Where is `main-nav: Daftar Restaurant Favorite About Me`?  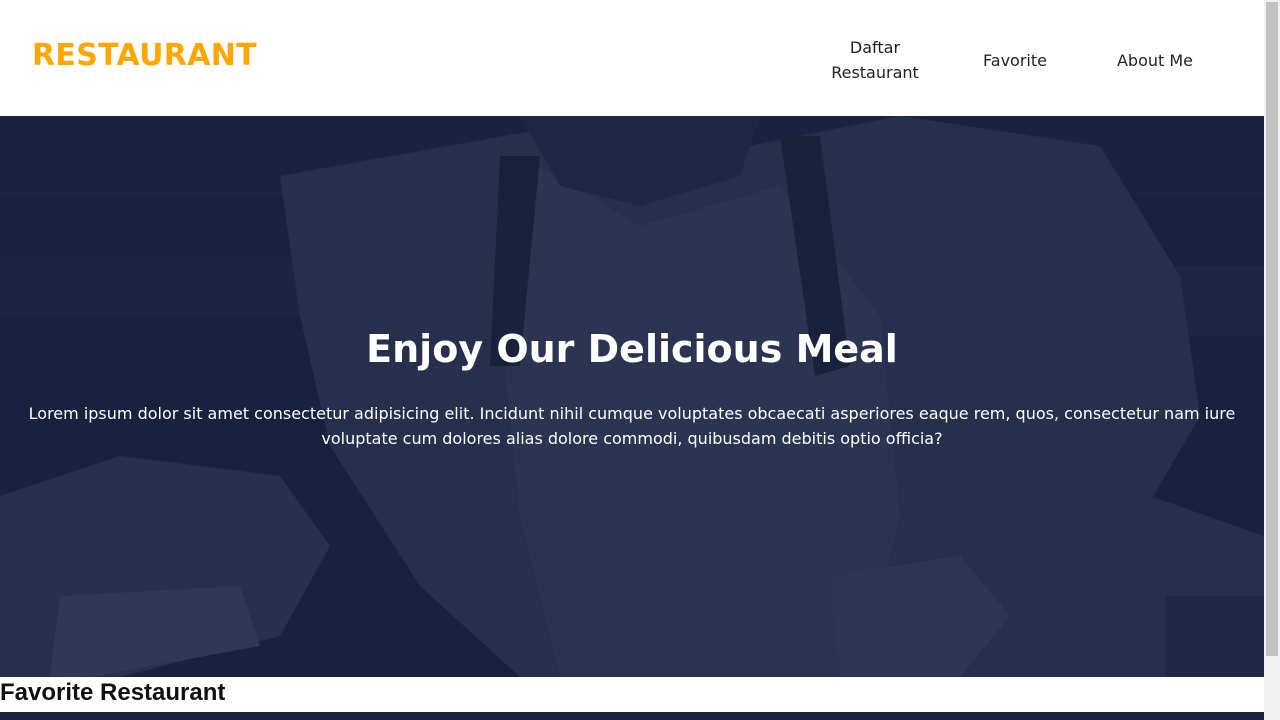
main-nav: Daftar Restaurant Favorite About Me is located at coordinates (1015, 60).